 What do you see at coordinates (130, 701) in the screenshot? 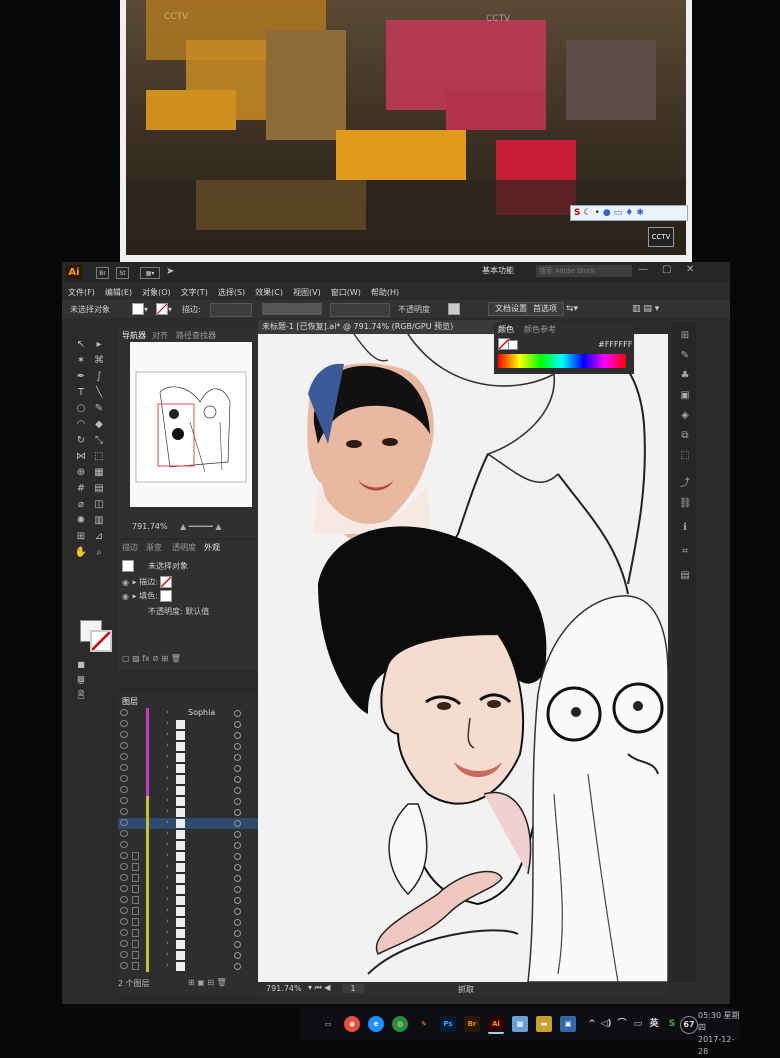
I see `tab-layers: 图层` at bounding box center [130, 701].